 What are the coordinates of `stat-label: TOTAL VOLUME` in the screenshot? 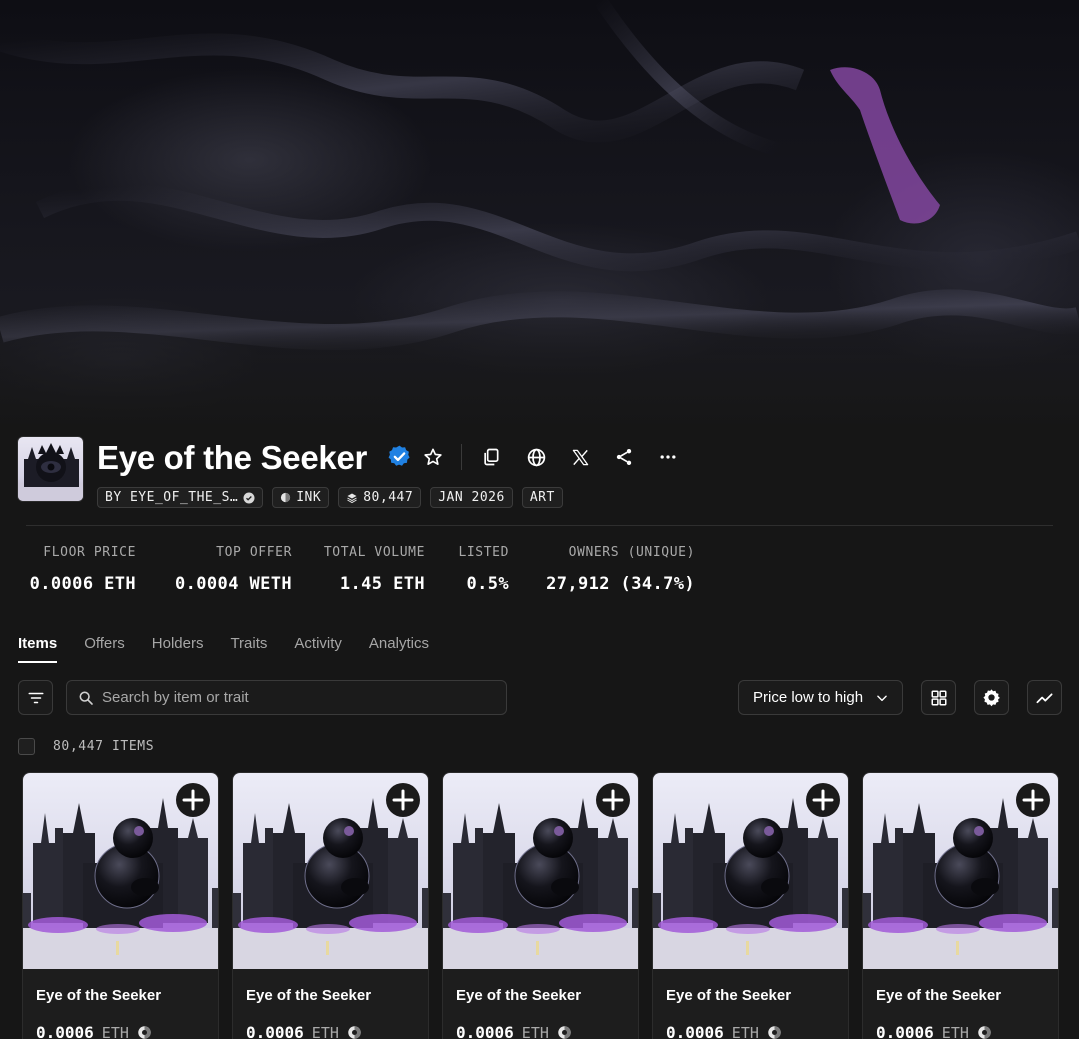 It's located at (374, 552).